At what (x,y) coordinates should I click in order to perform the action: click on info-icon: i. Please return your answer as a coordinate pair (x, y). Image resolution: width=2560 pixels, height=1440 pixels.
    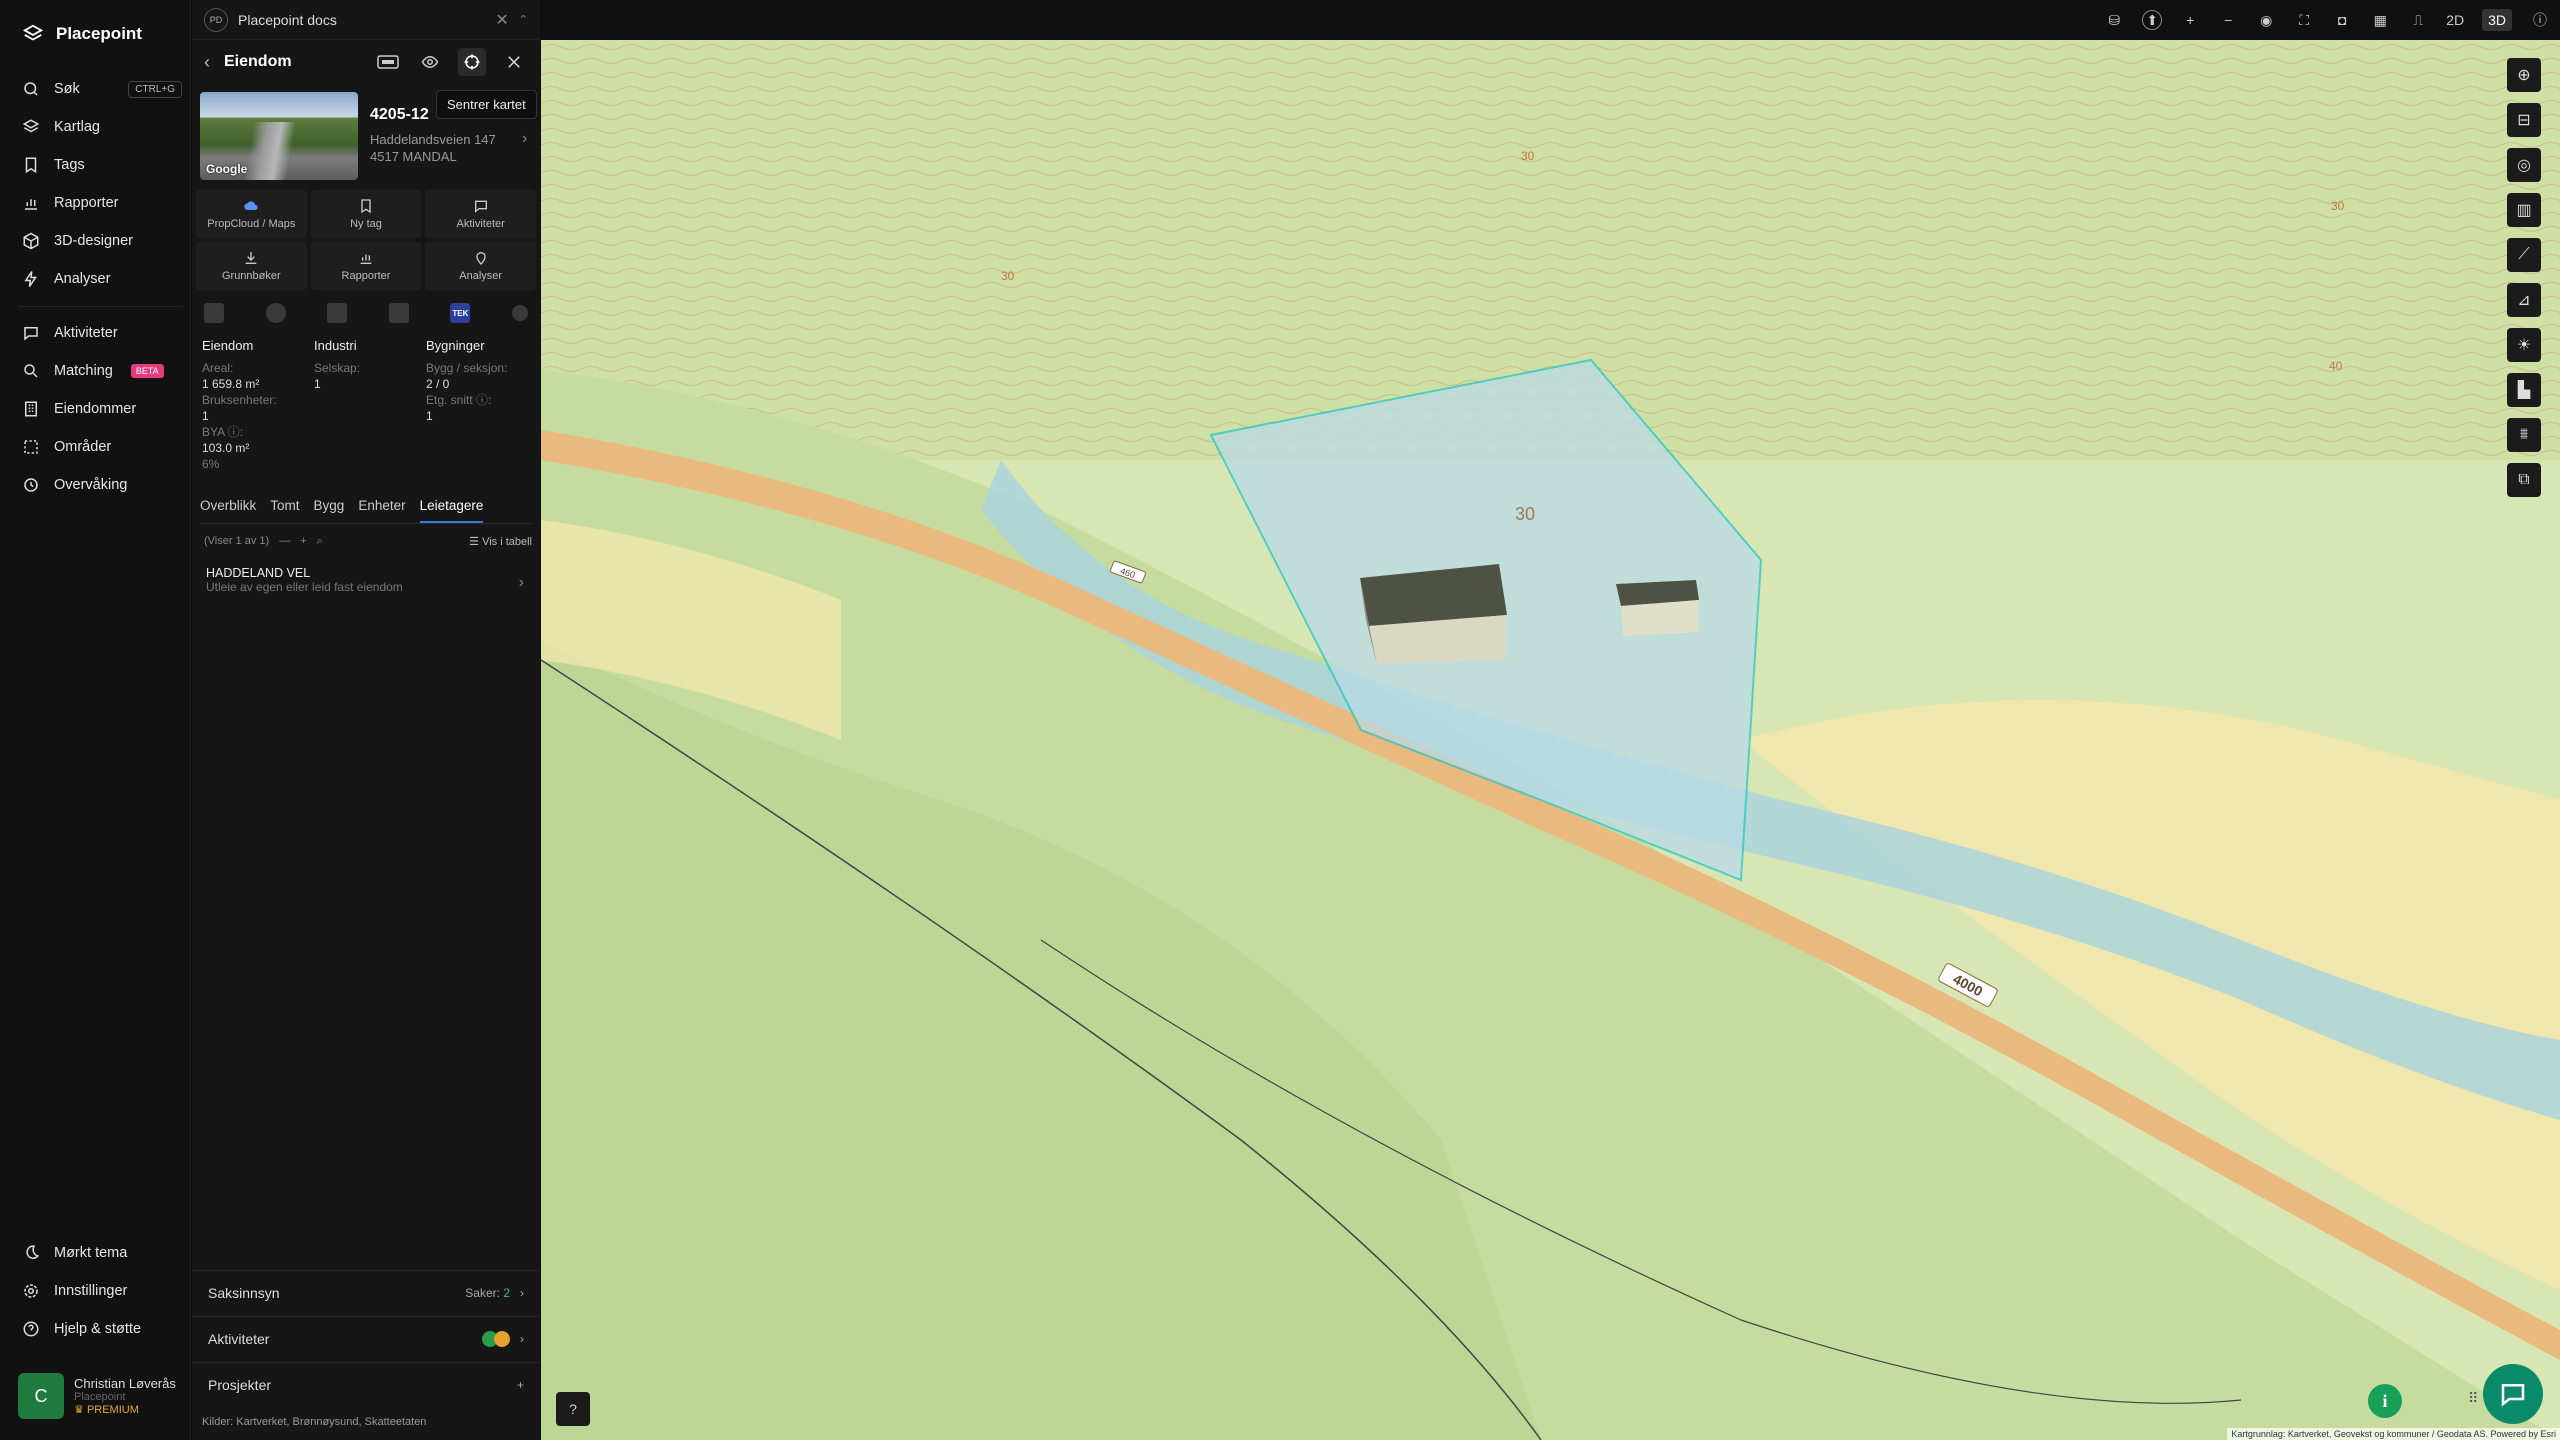
    Looking at the image, I should click on (2385, 1400).